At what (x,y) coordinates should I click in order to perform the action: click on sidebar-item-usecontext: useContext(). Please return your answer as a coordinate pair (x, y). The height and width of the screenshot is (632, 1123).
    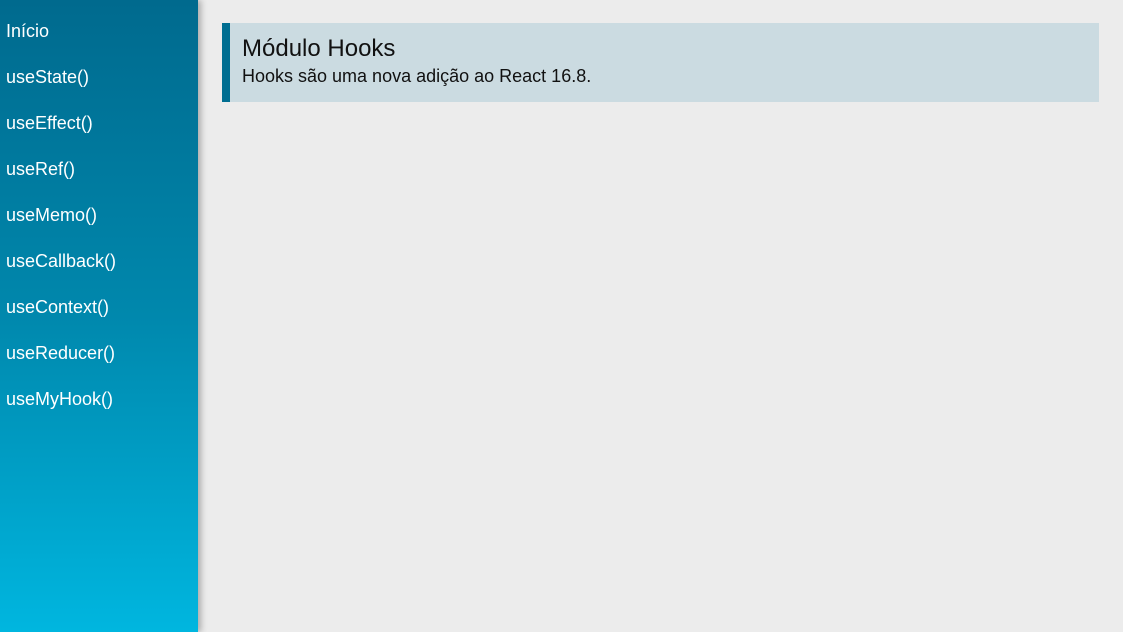
    Looking at the image, I should click on (99, 307).